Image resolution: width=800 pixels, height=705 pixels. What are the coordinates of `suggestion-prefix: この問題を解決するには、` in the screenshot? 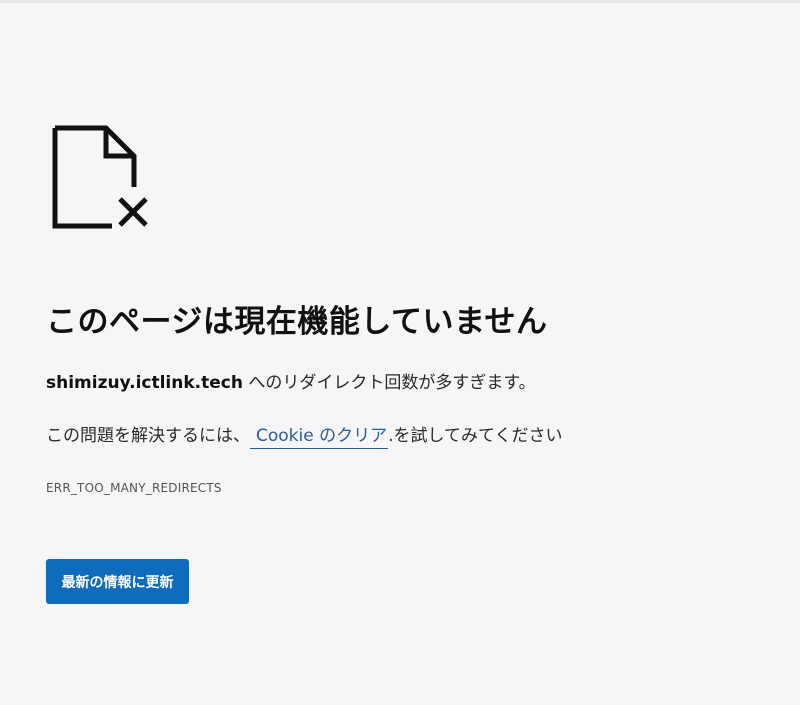 It's located at (148, 436).